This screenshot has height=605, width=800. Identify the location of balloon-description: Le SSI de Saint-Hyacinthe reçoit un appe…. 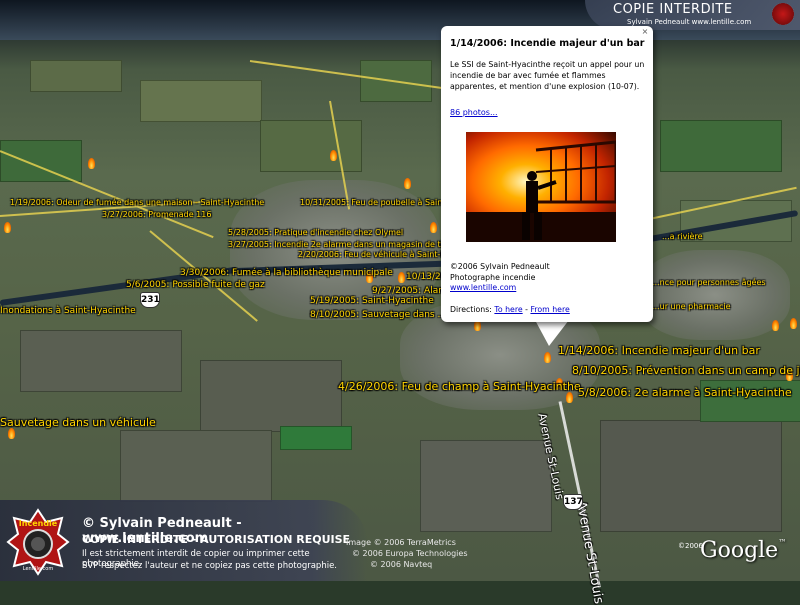
(547, 75).